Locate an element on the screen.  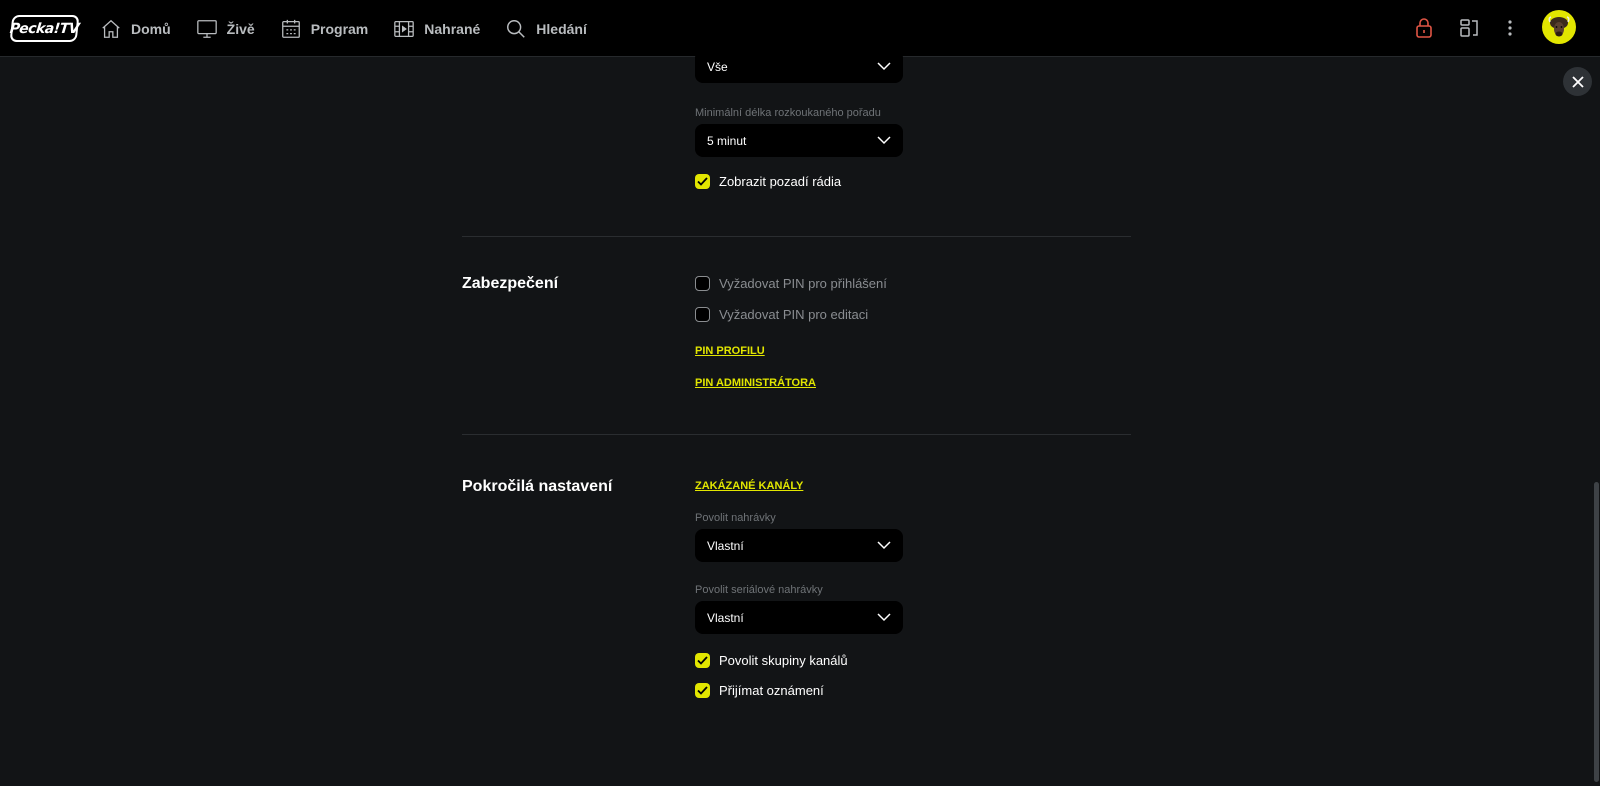
blocked-channels-link: ZAKÁZANÉ KANÁLY is located at coordinates (749, 486).